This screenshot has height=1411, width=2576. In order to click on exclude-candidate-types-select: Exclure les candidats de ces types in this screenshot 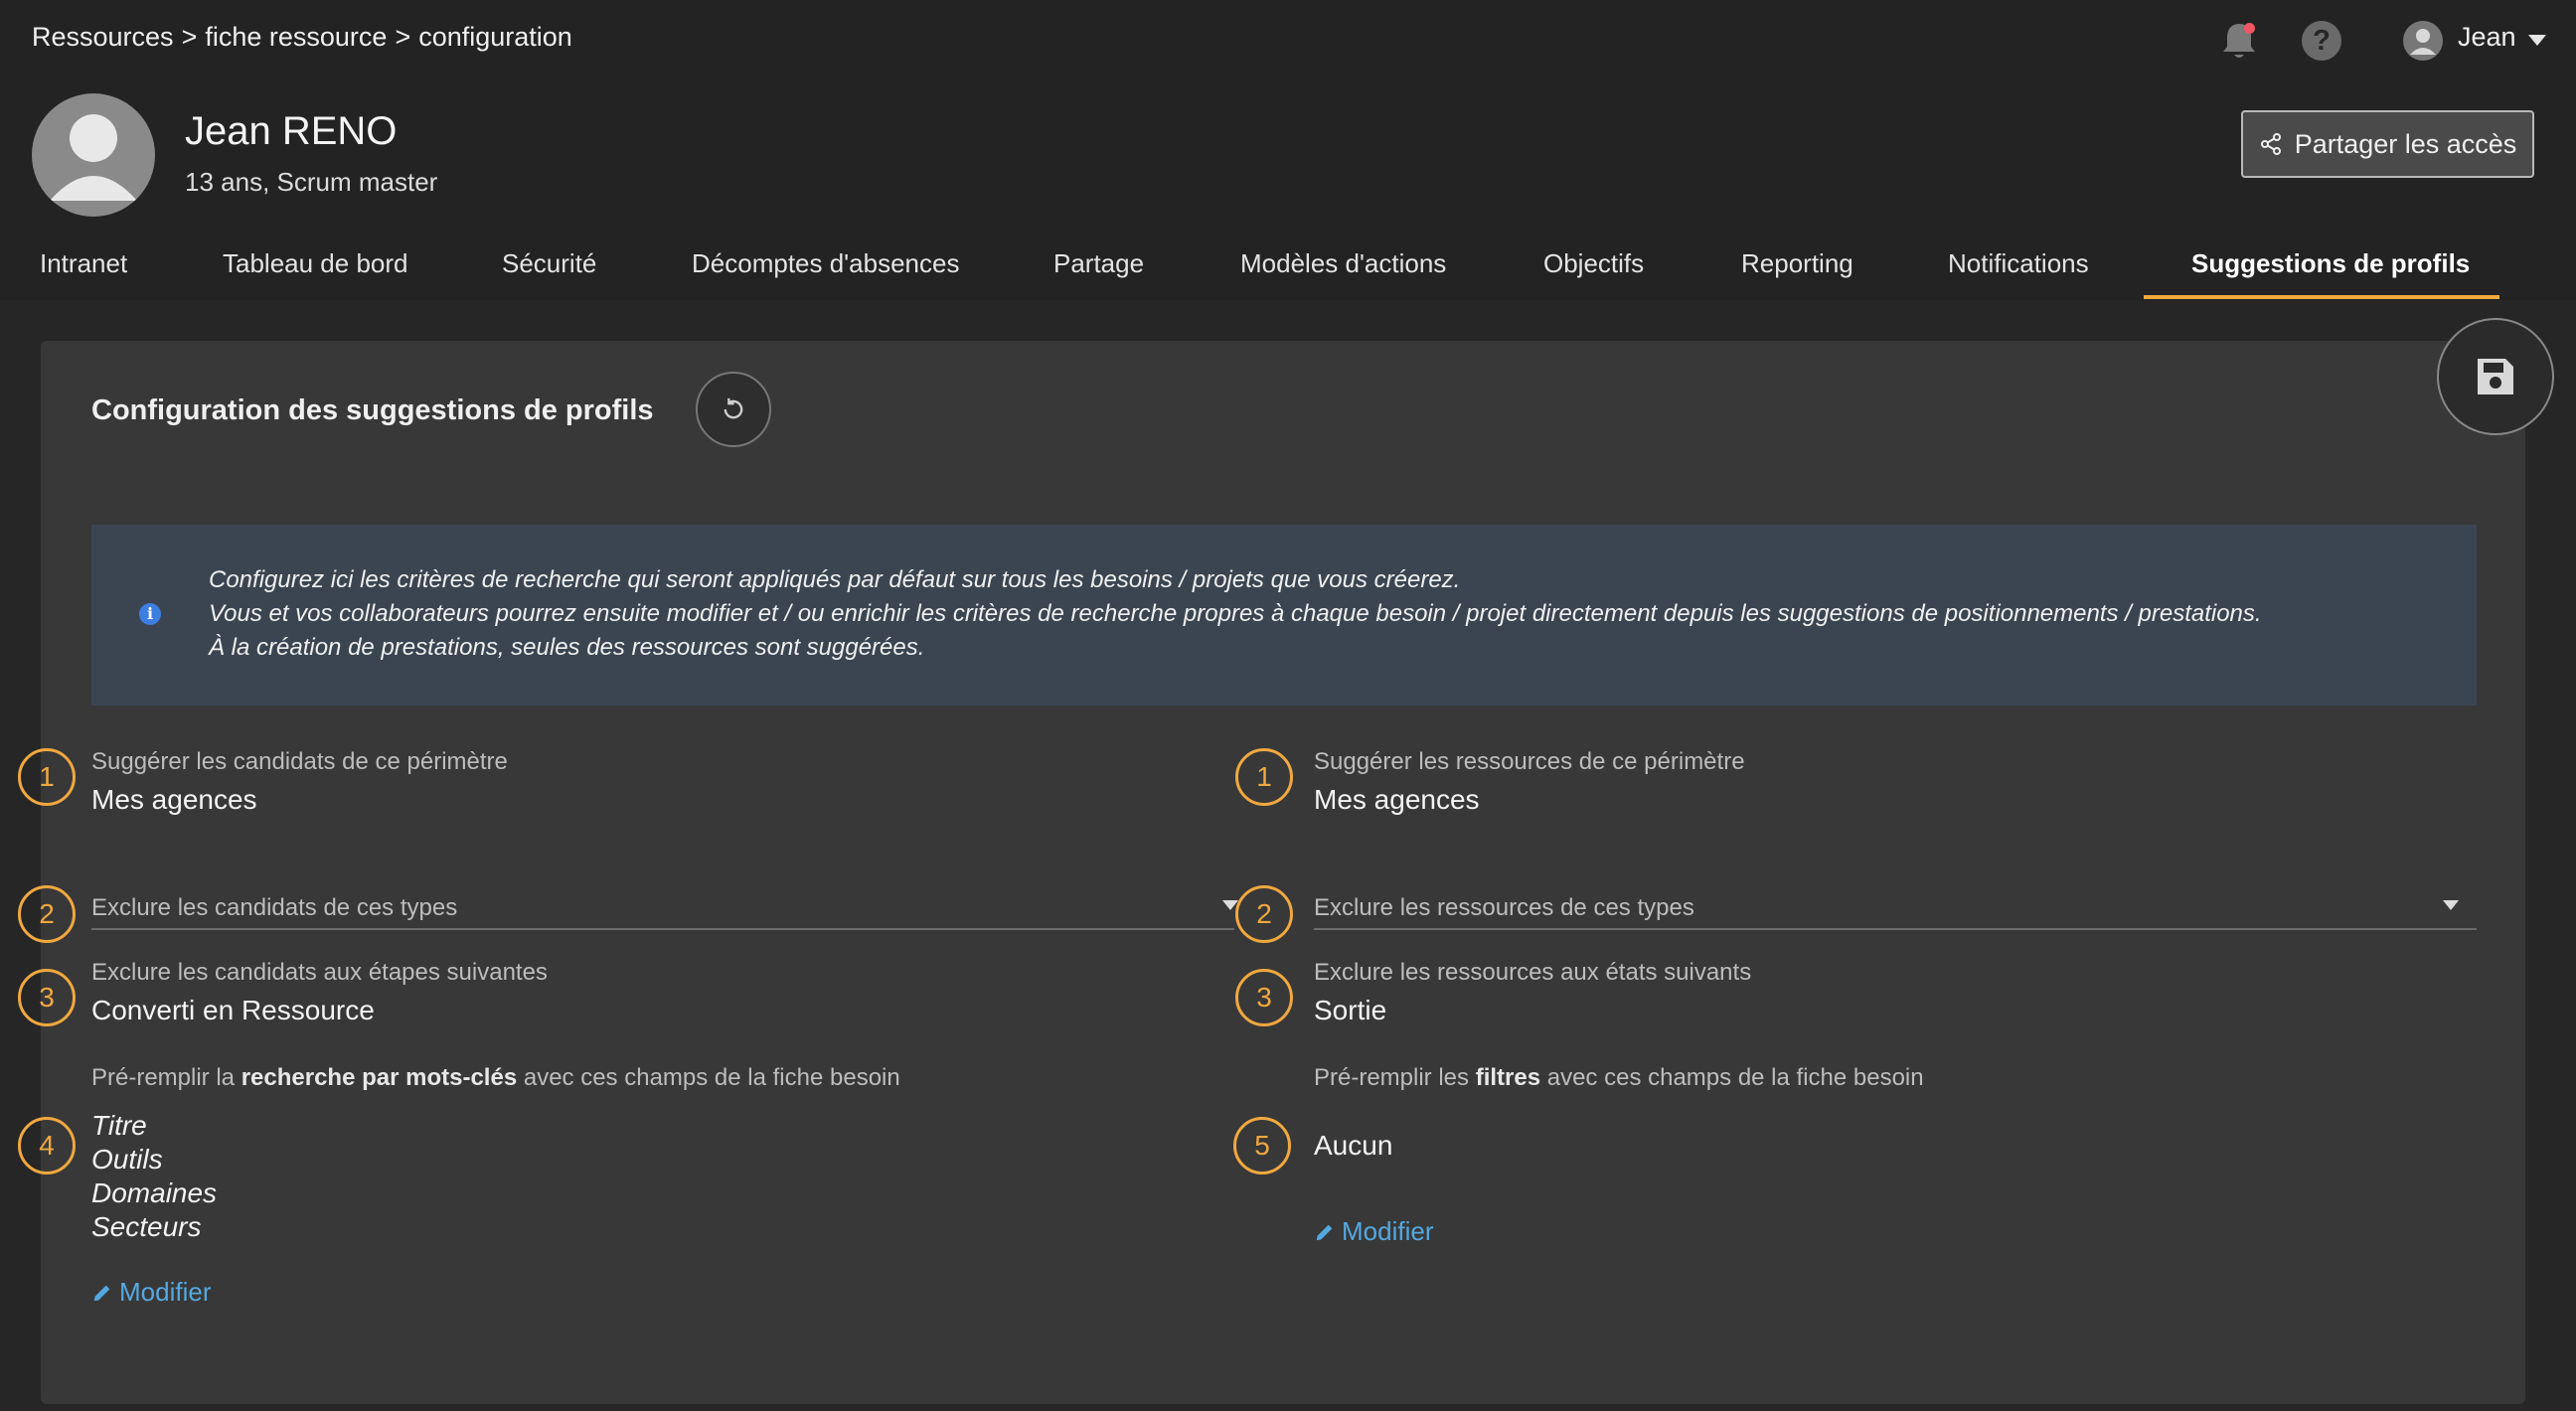, I will do `click(274, 908)`.